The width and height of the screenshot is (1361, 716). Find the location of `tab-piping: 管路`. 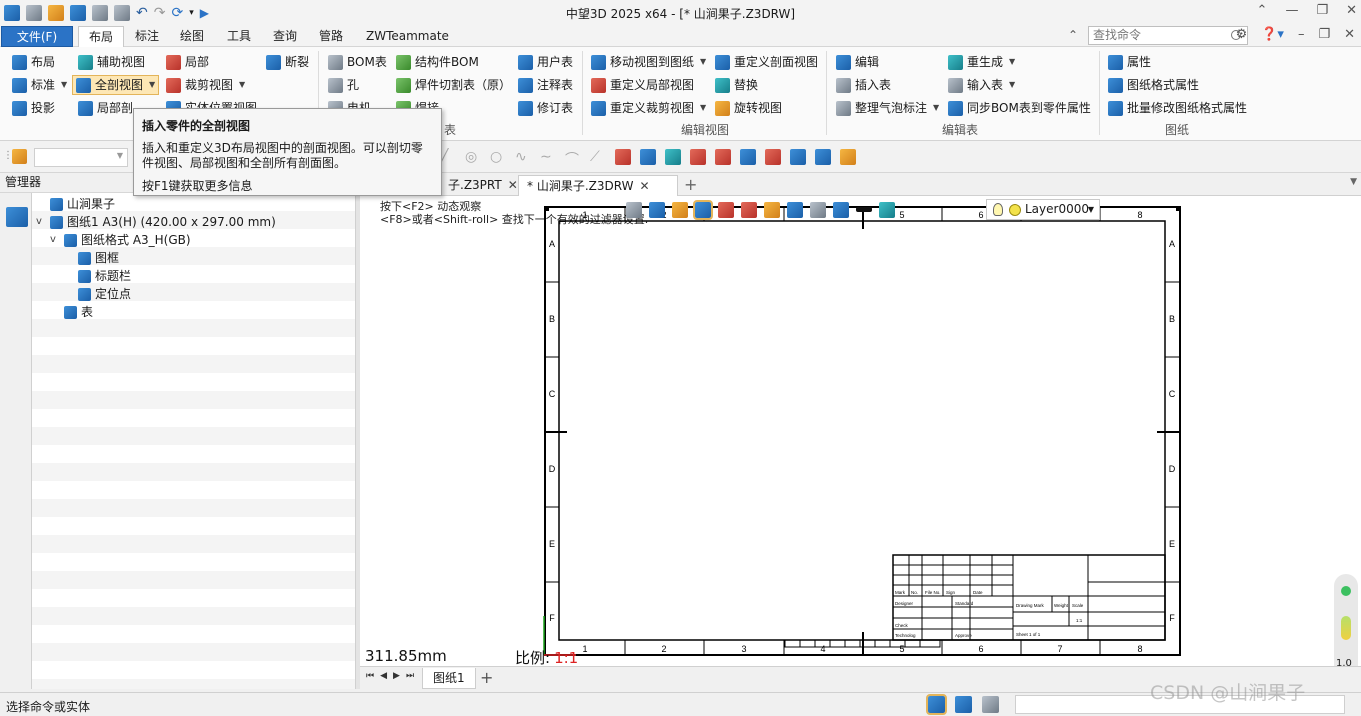

tab-piping: 管路 is located at coordinates (331, 36).